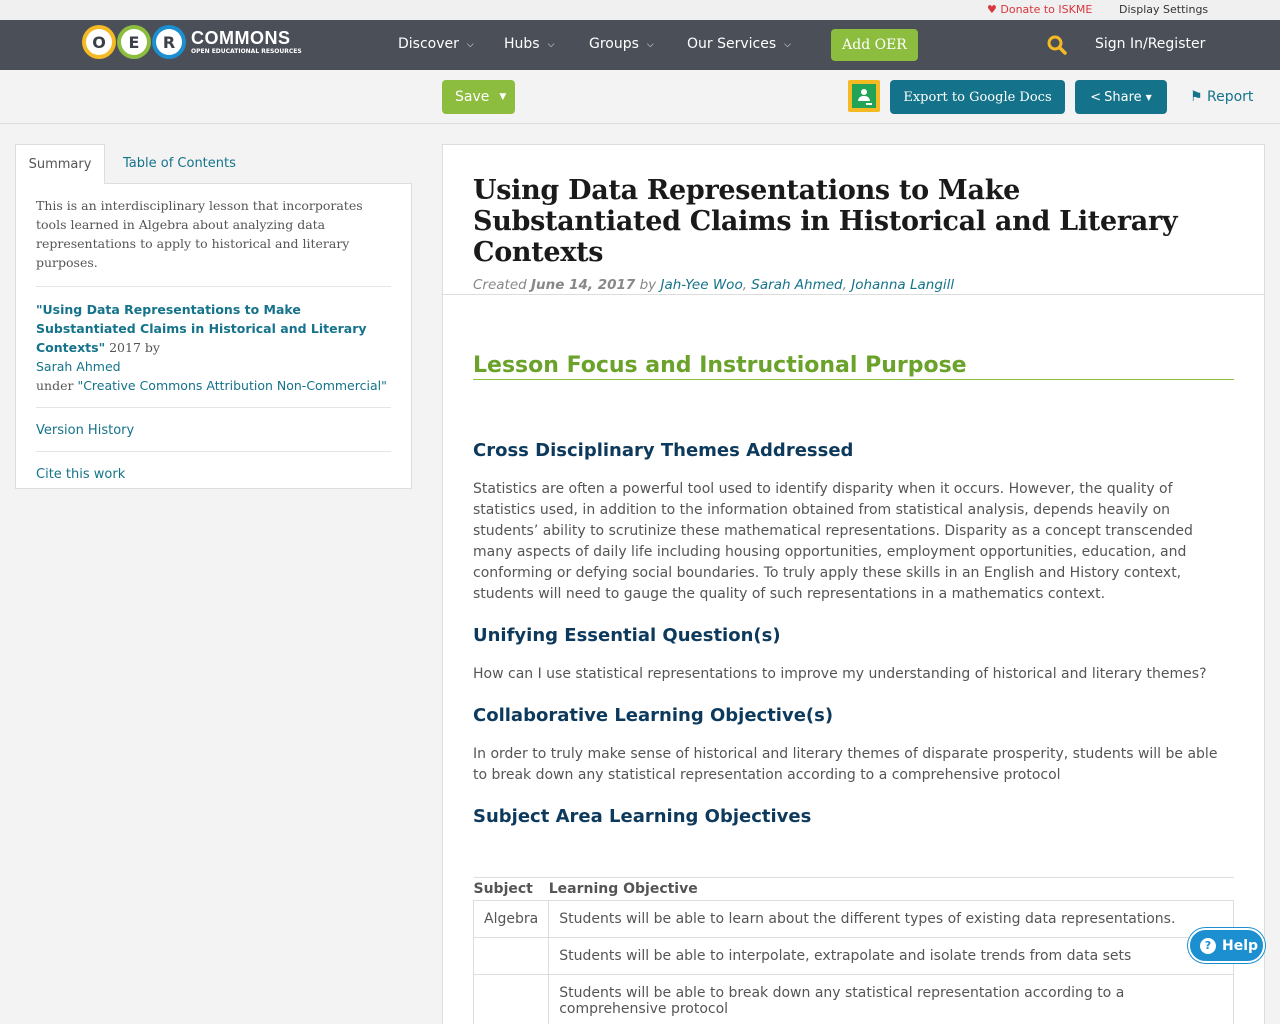 The height and width of the screenshot is (1024, 1280). I want to click on cite-this-work-link: Cite this work, so click(213, 473).